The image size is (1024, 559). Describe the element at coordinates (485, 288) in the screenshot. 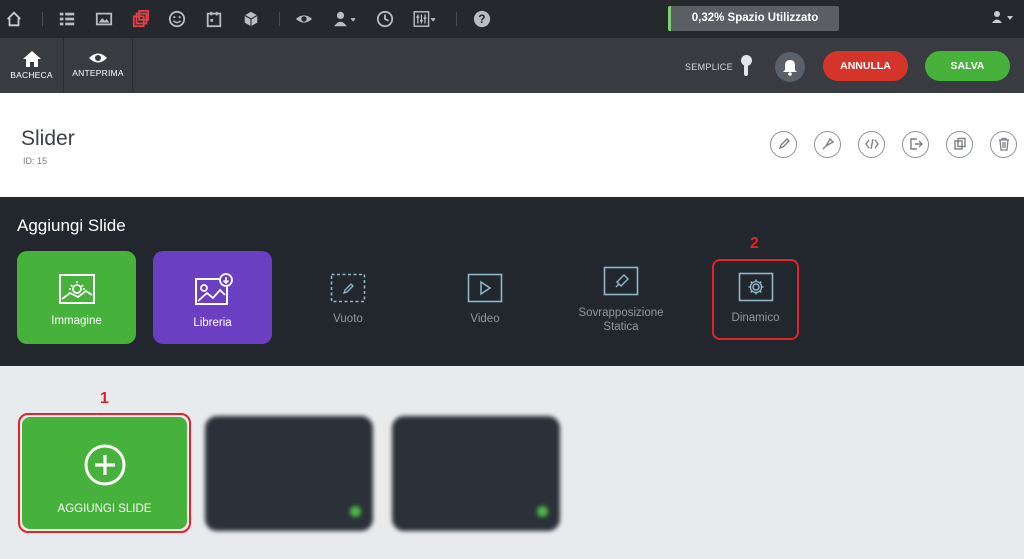

I see `video-icon` at that location.